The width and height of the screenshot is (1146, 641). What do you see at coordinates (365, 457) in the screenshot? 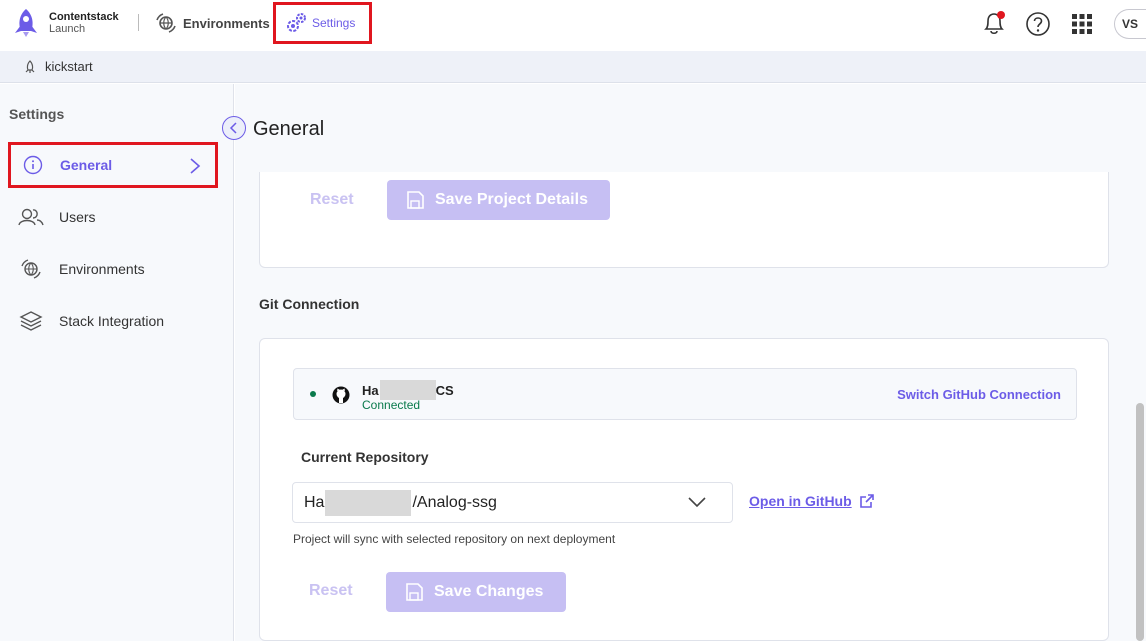
I see `current-repository-label: Current Repository` at bounding box center [365, 457].